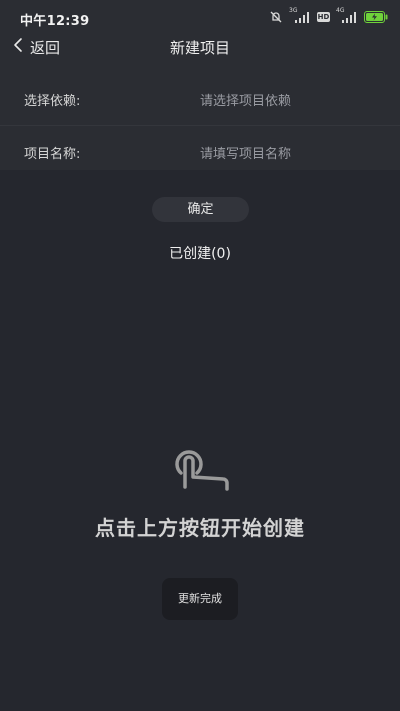  Describe the element at coordinates (200, 599) in the screenshot. I see `toast-message: 更新完成` at that location.